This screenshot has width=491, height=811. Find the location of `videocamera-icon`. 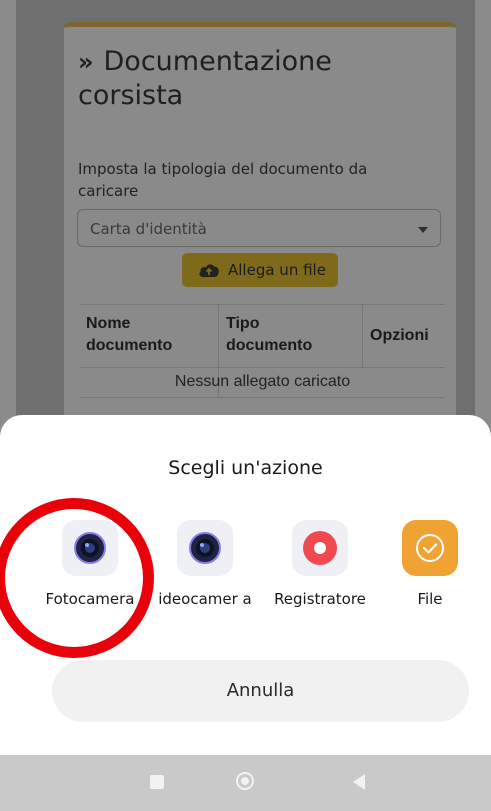

videocamera-icon is located at coordinates (205, 548).